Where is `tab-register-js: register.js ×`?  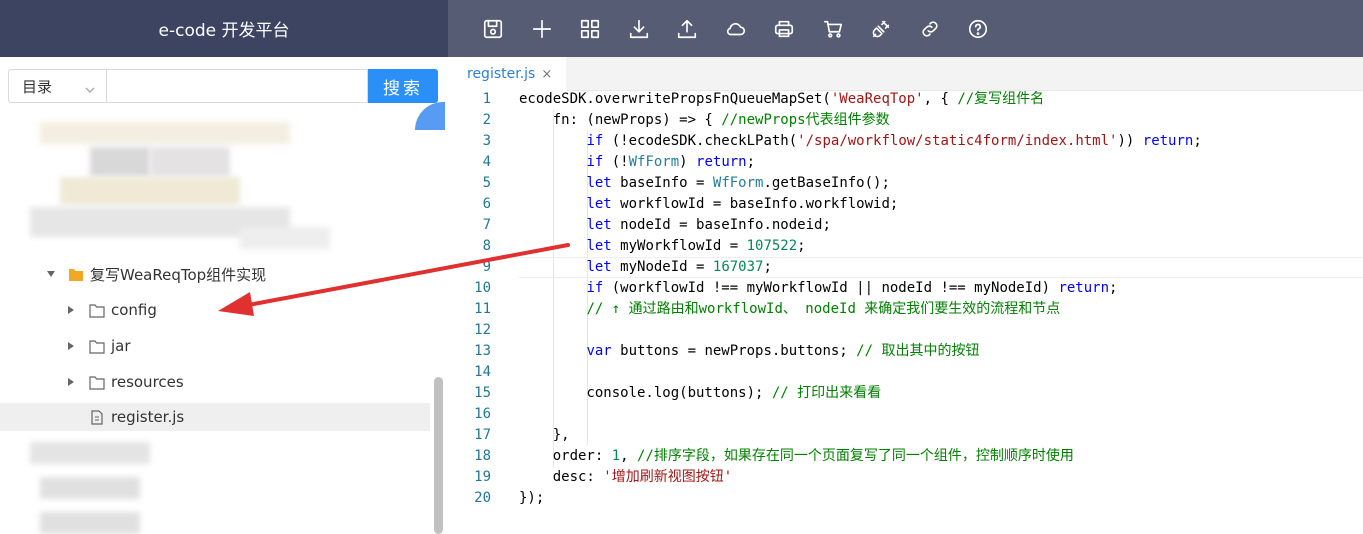
tab-register-js: register.js × is located at coordinates (507, 74).